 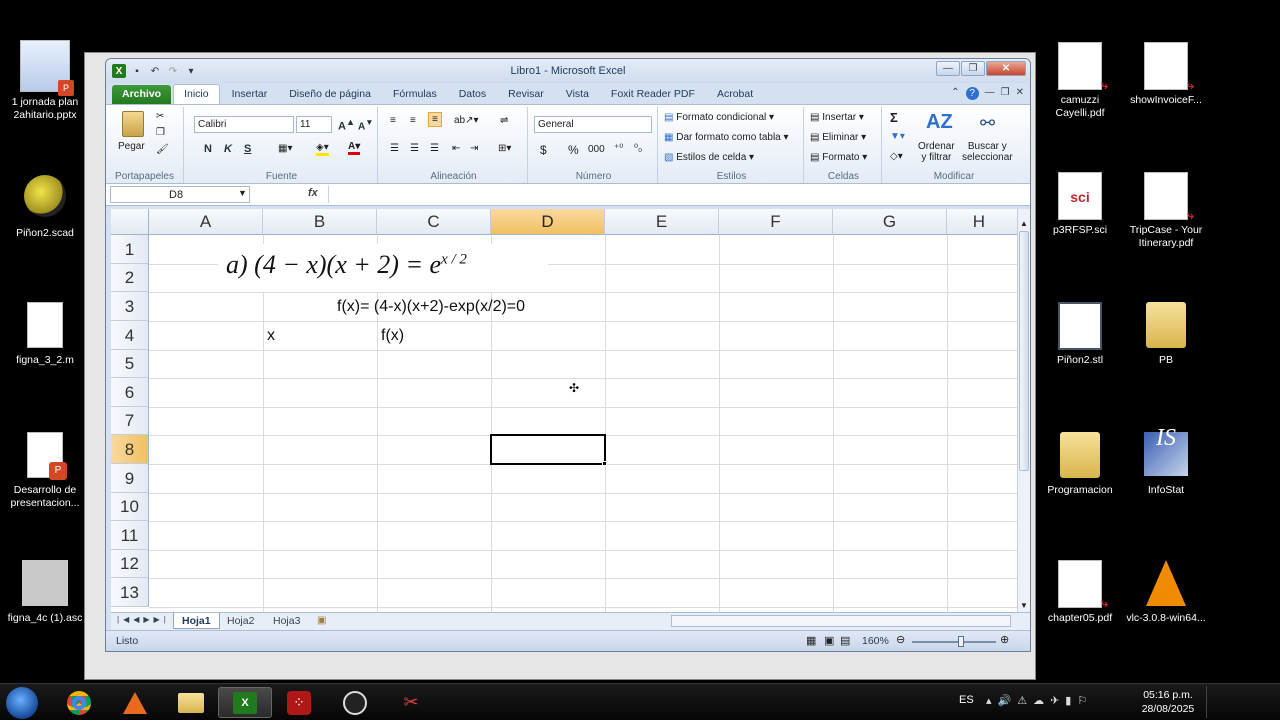 What do you see at coordinates (543, 150) in the screenshot?
I see `currency-button: $` at bounding box center [543, 150].